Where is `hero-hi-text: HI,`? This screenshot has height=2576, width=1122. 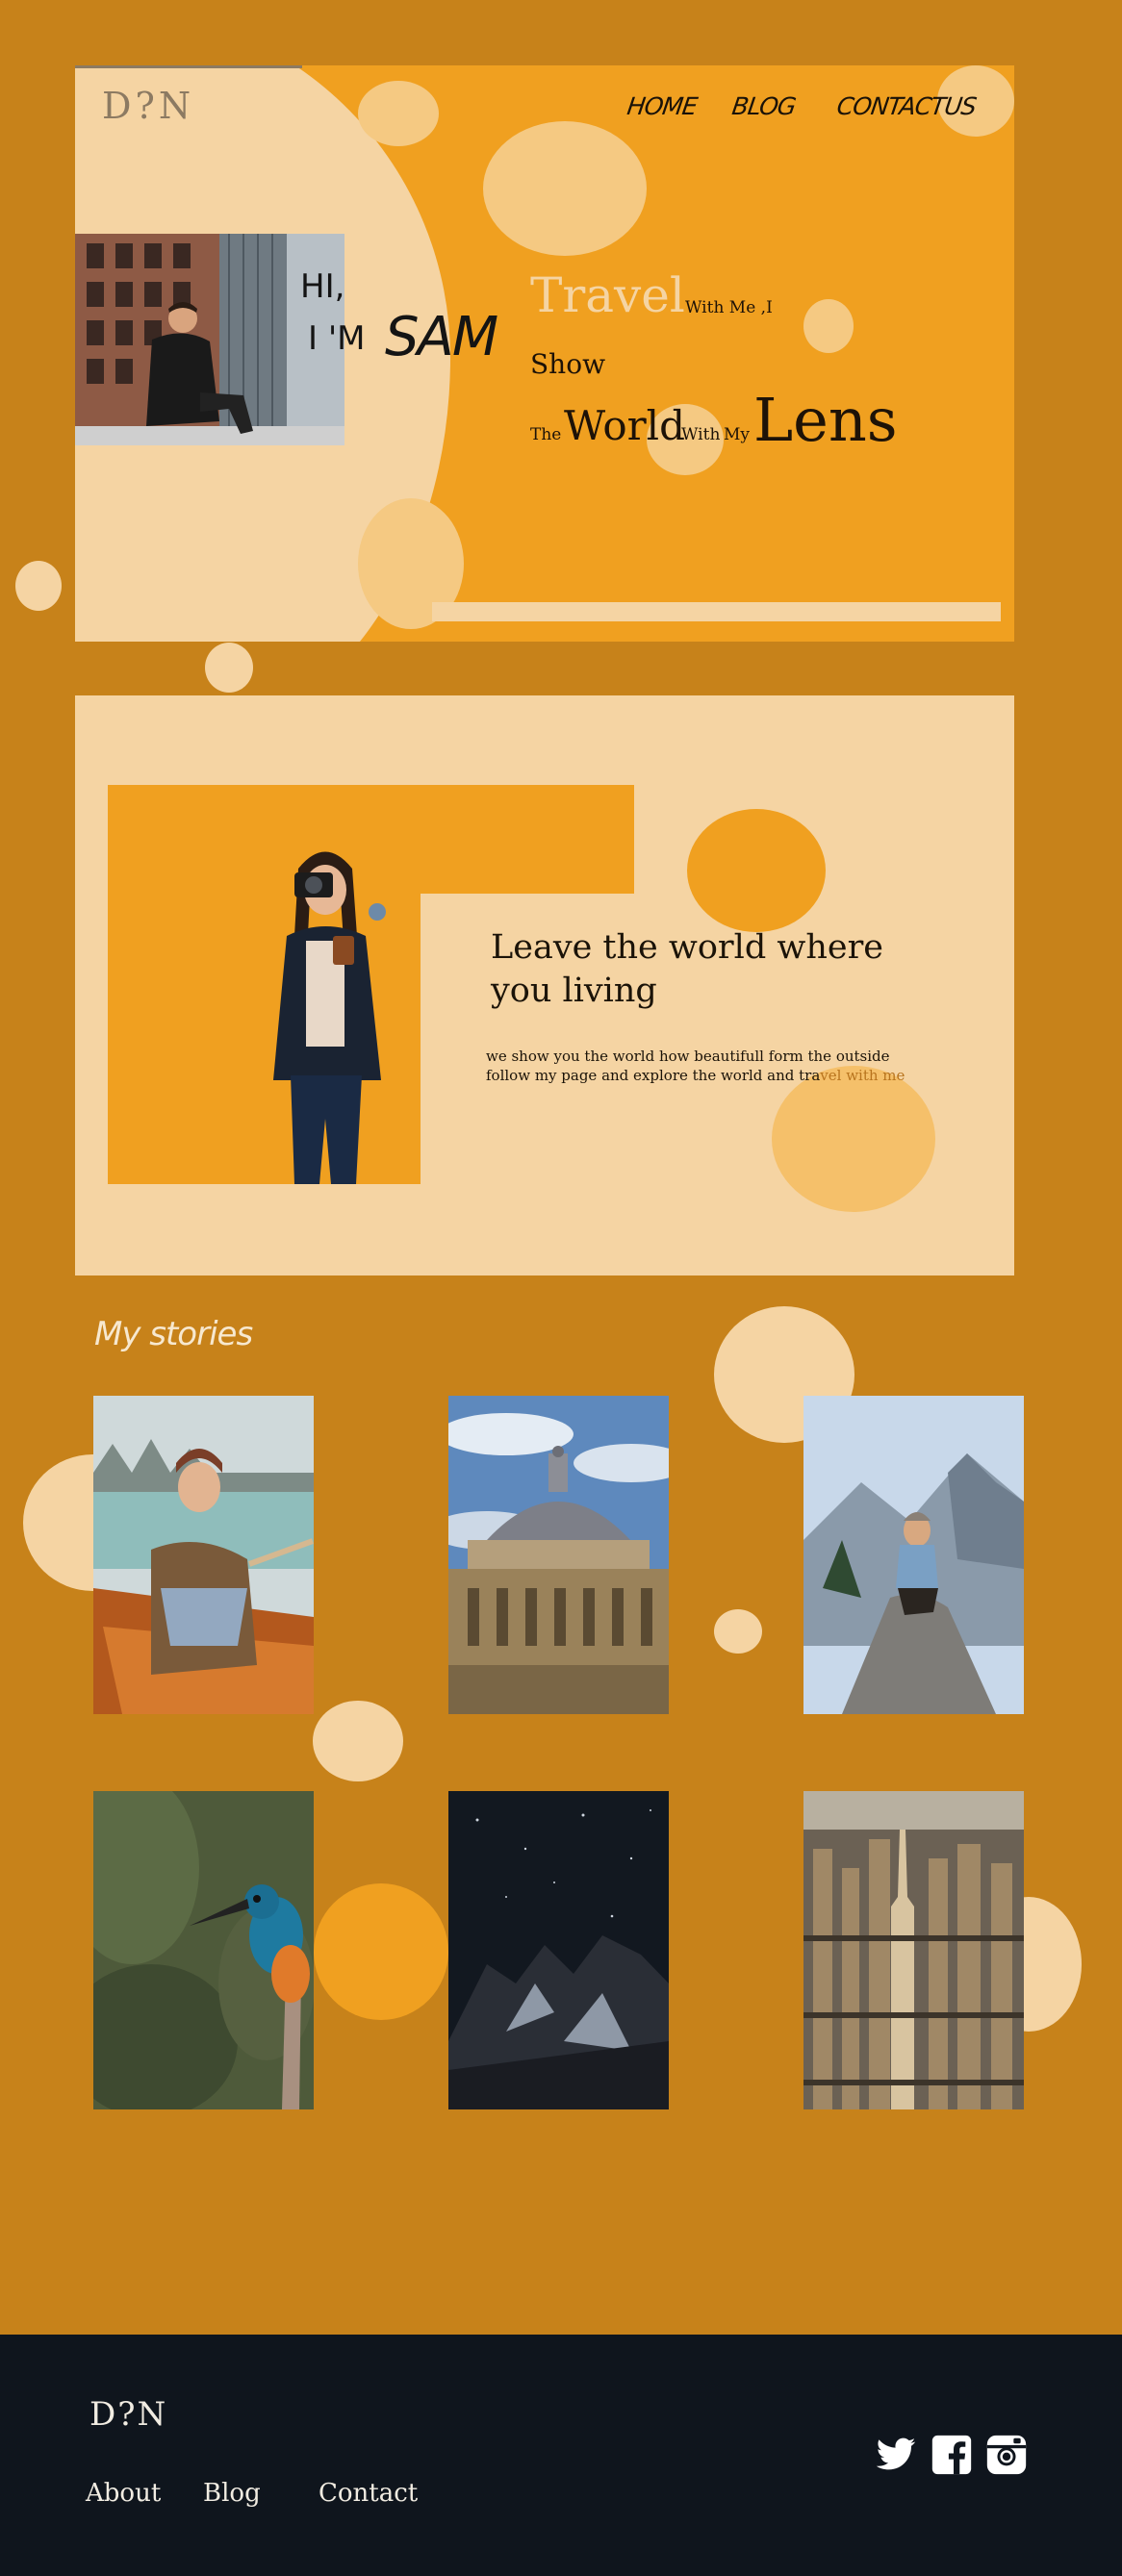 hero-hi-text: HI, is located at coordinates (323, 286).